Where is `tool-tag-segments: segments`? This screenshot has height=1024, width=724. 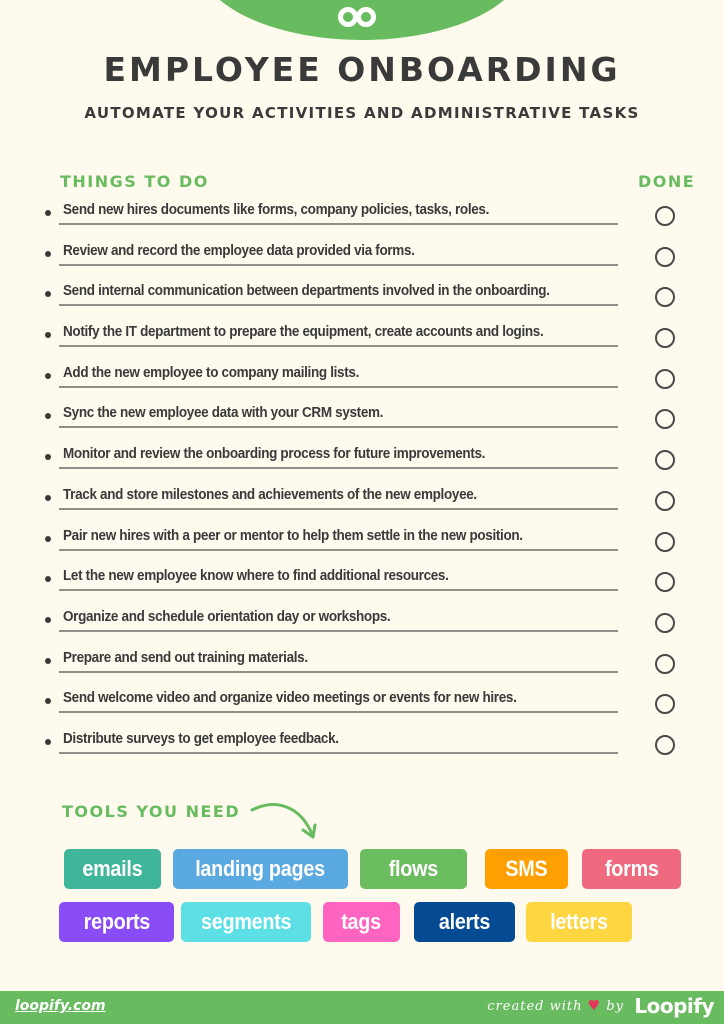
tool-tag-segments: segments is located at coordinates (246, 922).